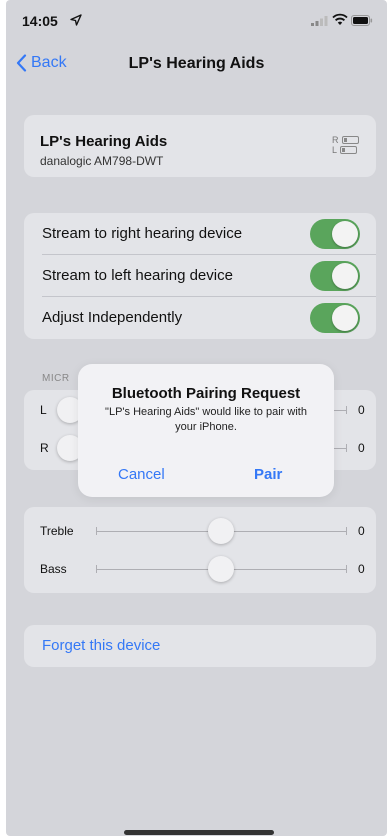 This screenshot has height=836, width=392. Describe the element at coordinates (319, 21) in the screenshot. I see `cellular-signal-icon` at that location.